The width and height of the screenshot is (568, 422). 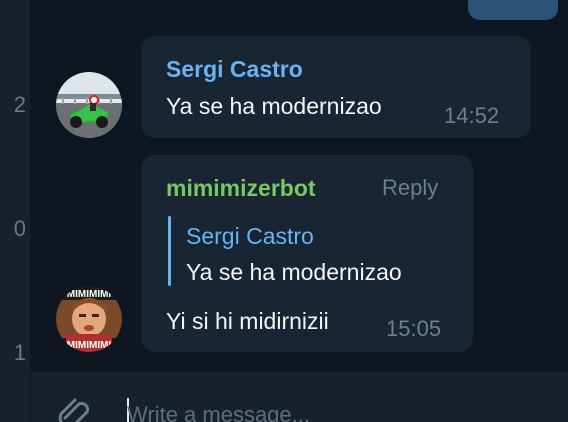 What do you see at coordinates (19, 228) in the screenshot?
I see `unread-count: 0` at bounding box center [19, 228].